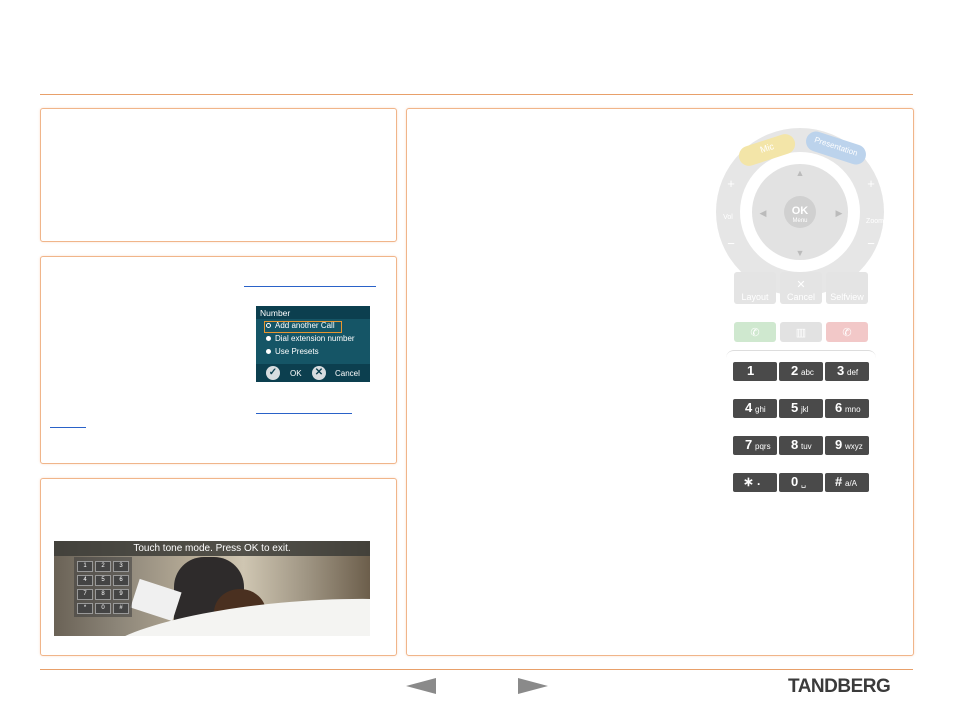 The height and width of the screenshot is (717, 954). Describe the element at coordinates (121, 594) in the screenshot. I see `tt-key: 9` at that location.